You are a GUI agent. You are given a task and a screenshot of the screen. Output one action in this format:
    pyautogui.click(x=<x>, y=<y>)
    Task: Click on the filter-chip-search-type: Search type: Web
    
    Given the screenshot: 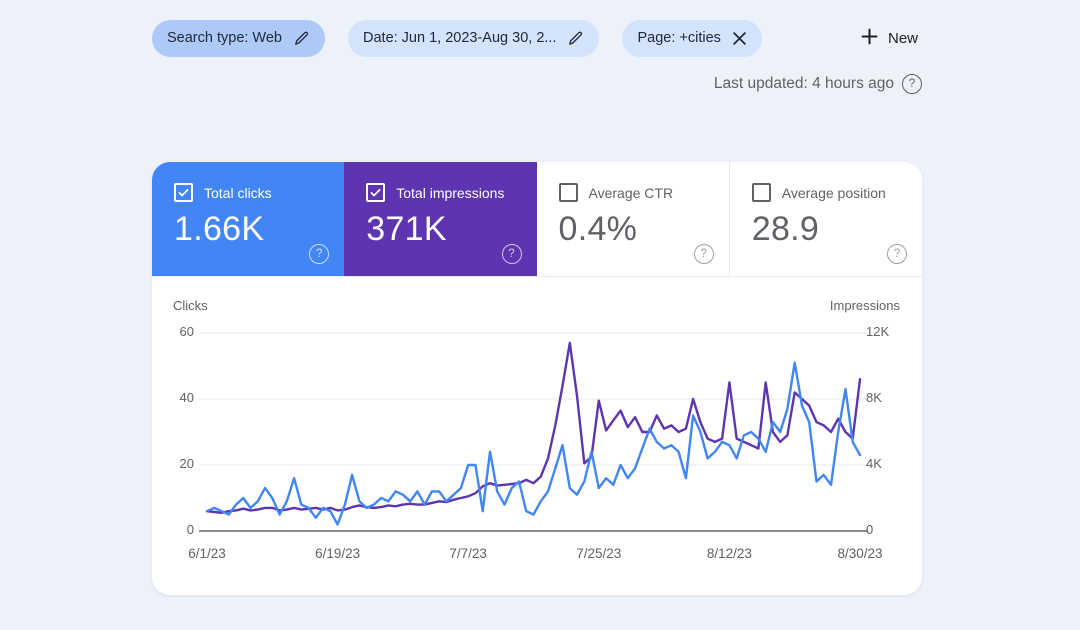 What is the action you would take?
    pyautogui.click(x=238, y=38)
    